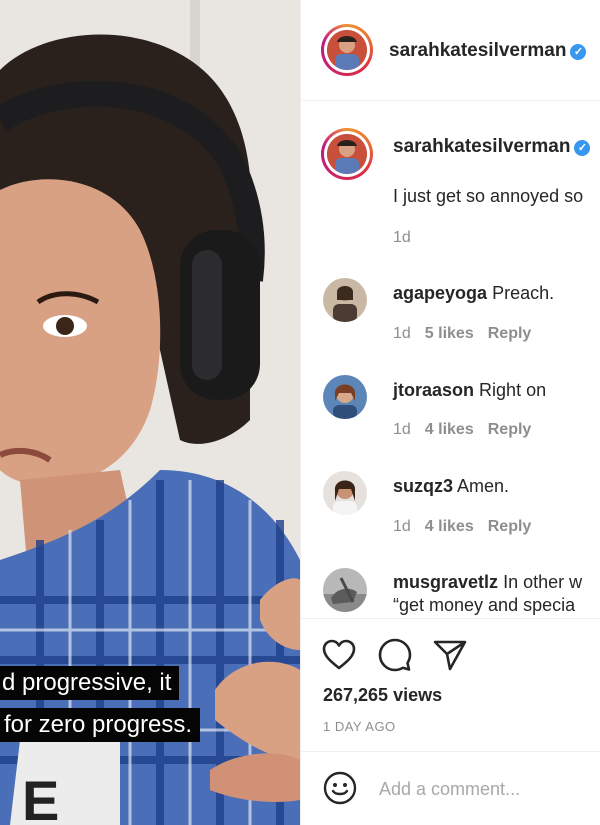  What do you see at coordinates (382, 695) in the screenshot?
I see `views-count: 267,265 views` at bounding box center [382, 695].